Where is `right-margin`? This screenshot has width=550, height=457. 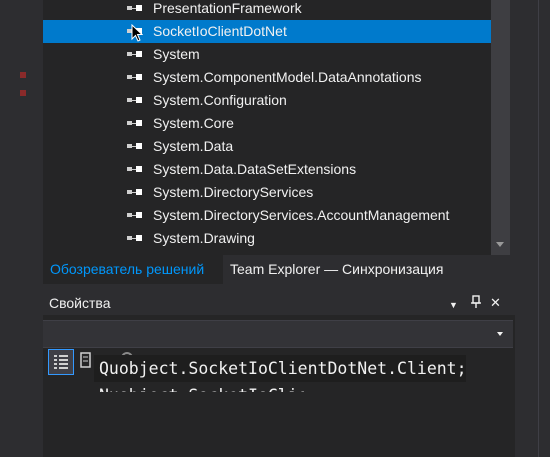
right-margin is located at coordinates (532, 228).